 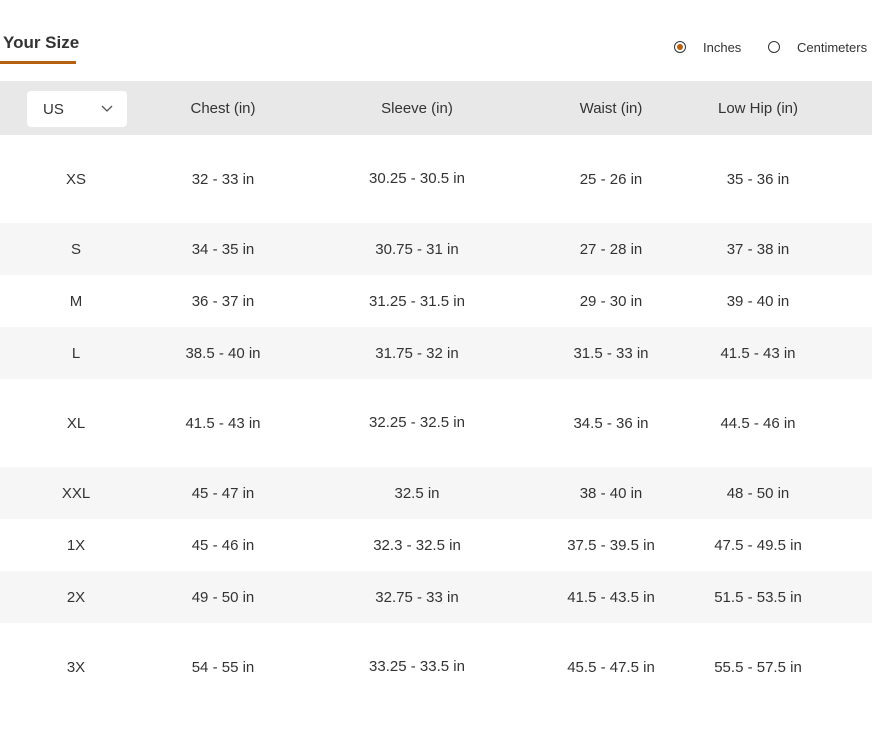 What do you see at coordinates (223, 353) in the screenshot?
I see `chest-cell: 38.5 - 40 in` at bounding box center [223, 353].